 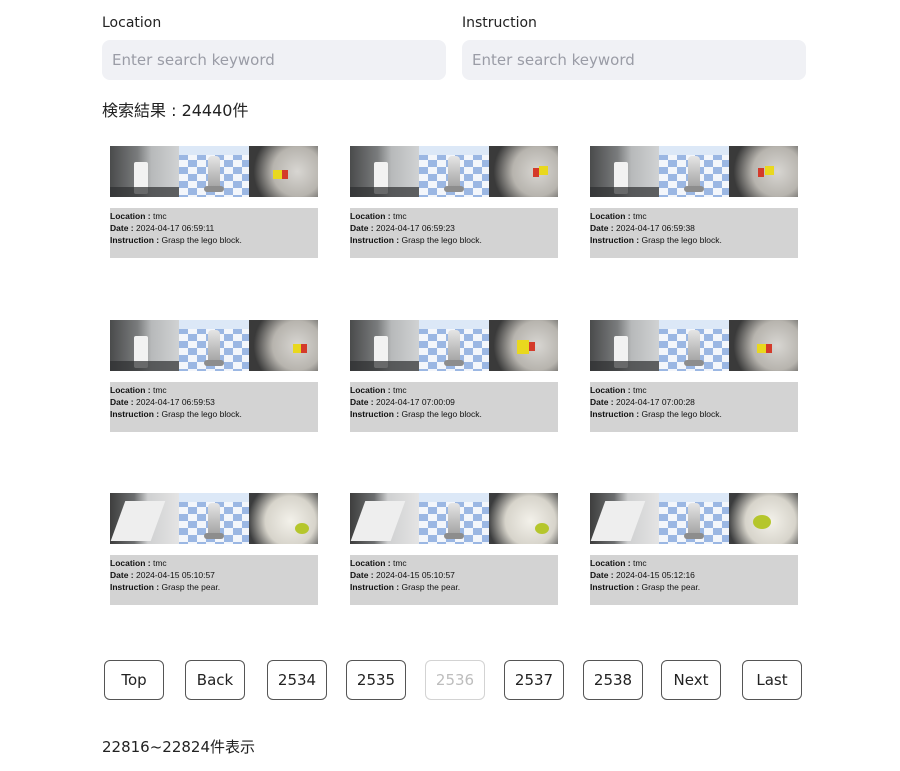 What do you see at coordinates (132, 23) in the screenshot?
I see `location-label: Location` at bounding box center [132, 23].